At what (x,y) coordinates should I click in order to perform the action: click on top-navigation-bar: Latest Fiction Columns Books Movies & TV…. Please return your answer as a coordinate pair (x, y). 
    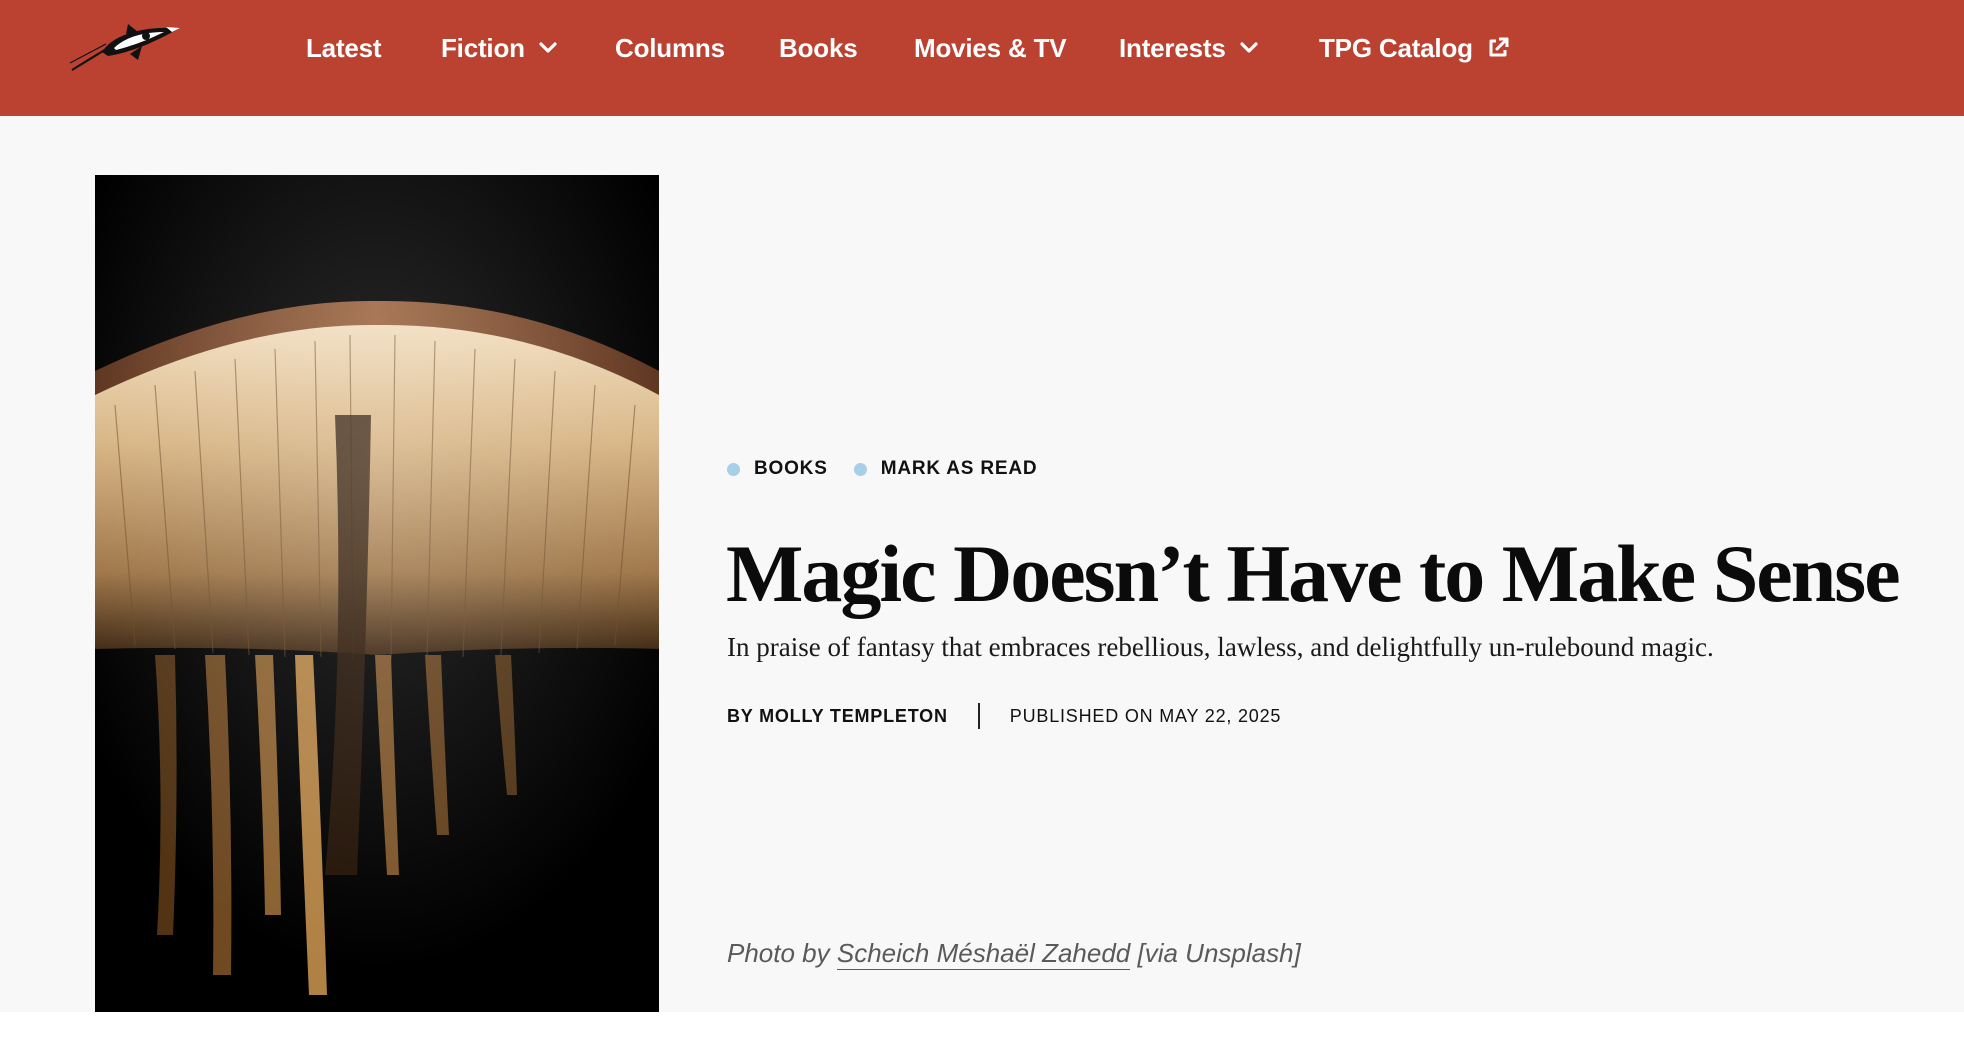
    Looking at the image, I should click on (982, 58).